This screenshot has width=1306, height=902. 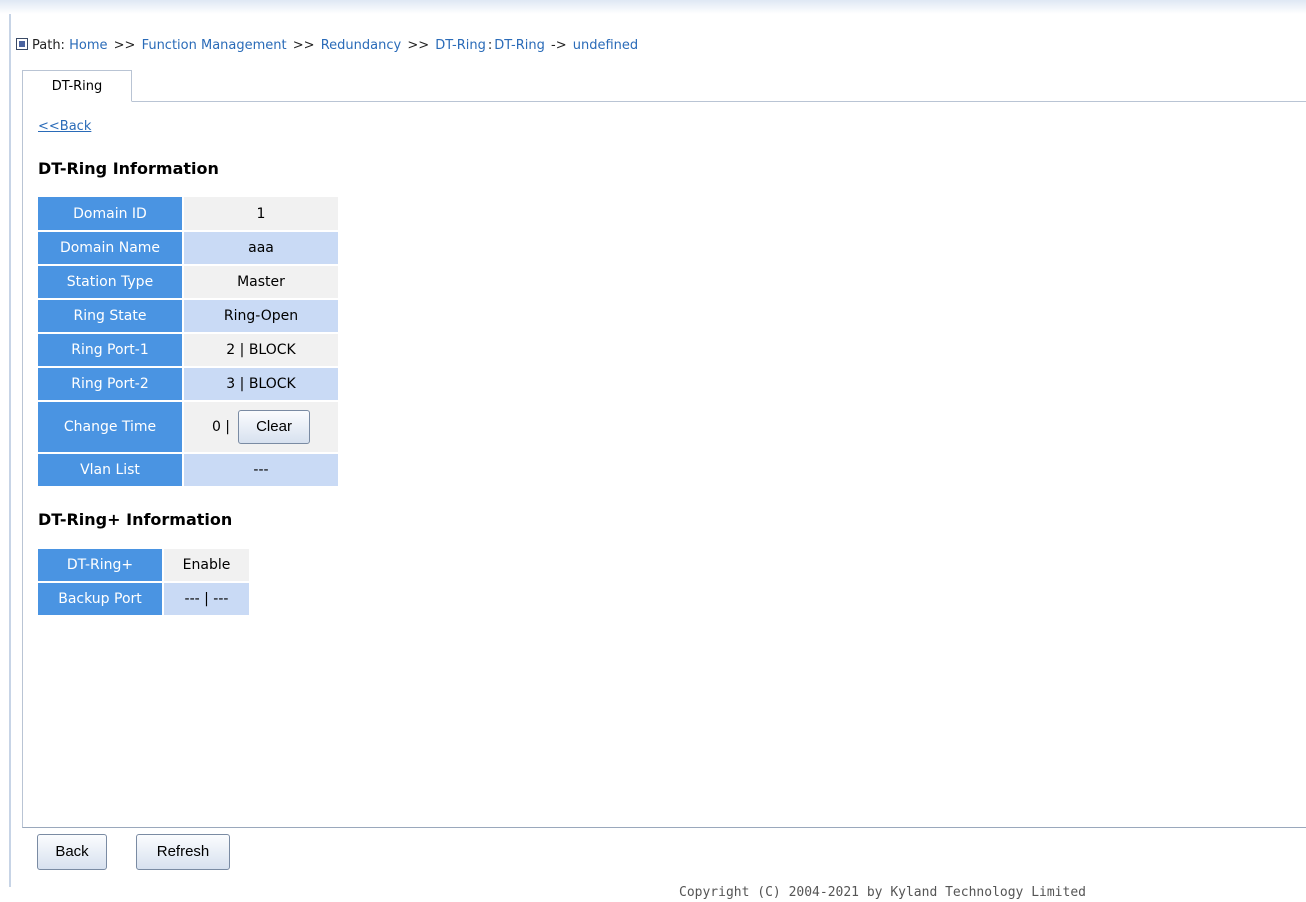 What do you see at coordinates (135, 519) in the screenshot?
I see `dt-ring-plus-information-title: DT-Ring+ Information` at bounding box center [135, 519].